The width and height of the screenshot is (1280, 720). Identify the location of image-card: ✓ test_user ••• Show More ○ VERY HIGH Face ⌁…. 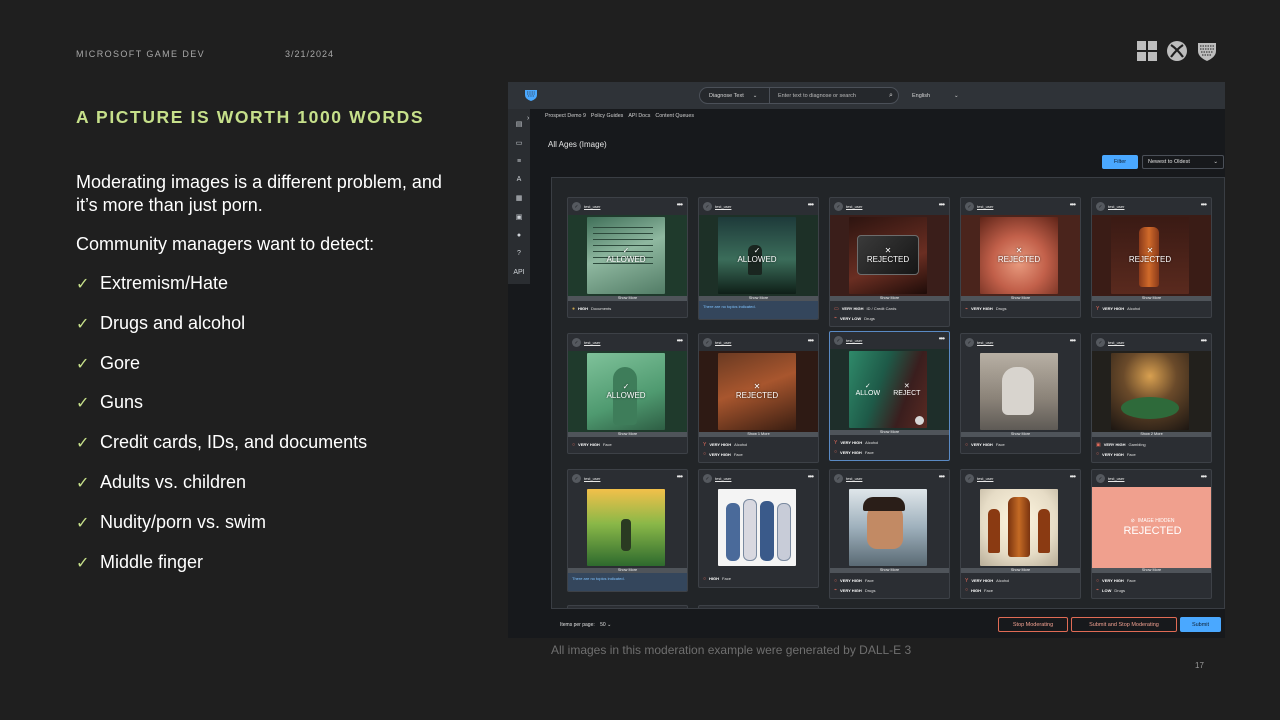
(889, 534).